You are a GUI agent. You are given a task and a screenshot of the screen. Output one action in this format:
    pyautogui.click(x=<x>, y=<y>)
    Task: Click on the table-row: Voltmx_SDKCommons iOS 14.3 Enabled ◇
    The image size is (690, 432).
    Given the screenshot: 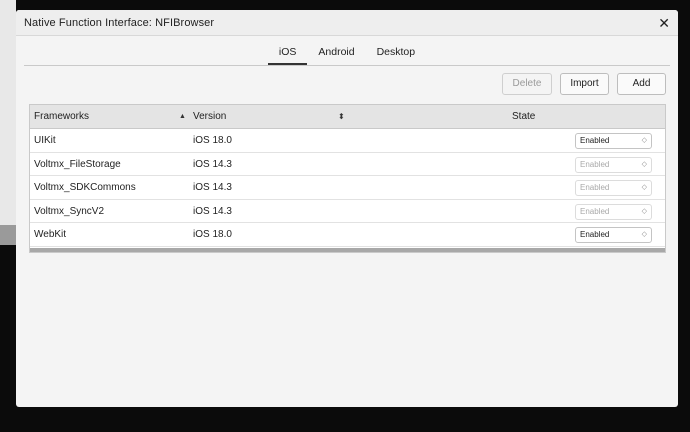 What is the action you would take?
    pyautogui.click(x=347, y=188)
    